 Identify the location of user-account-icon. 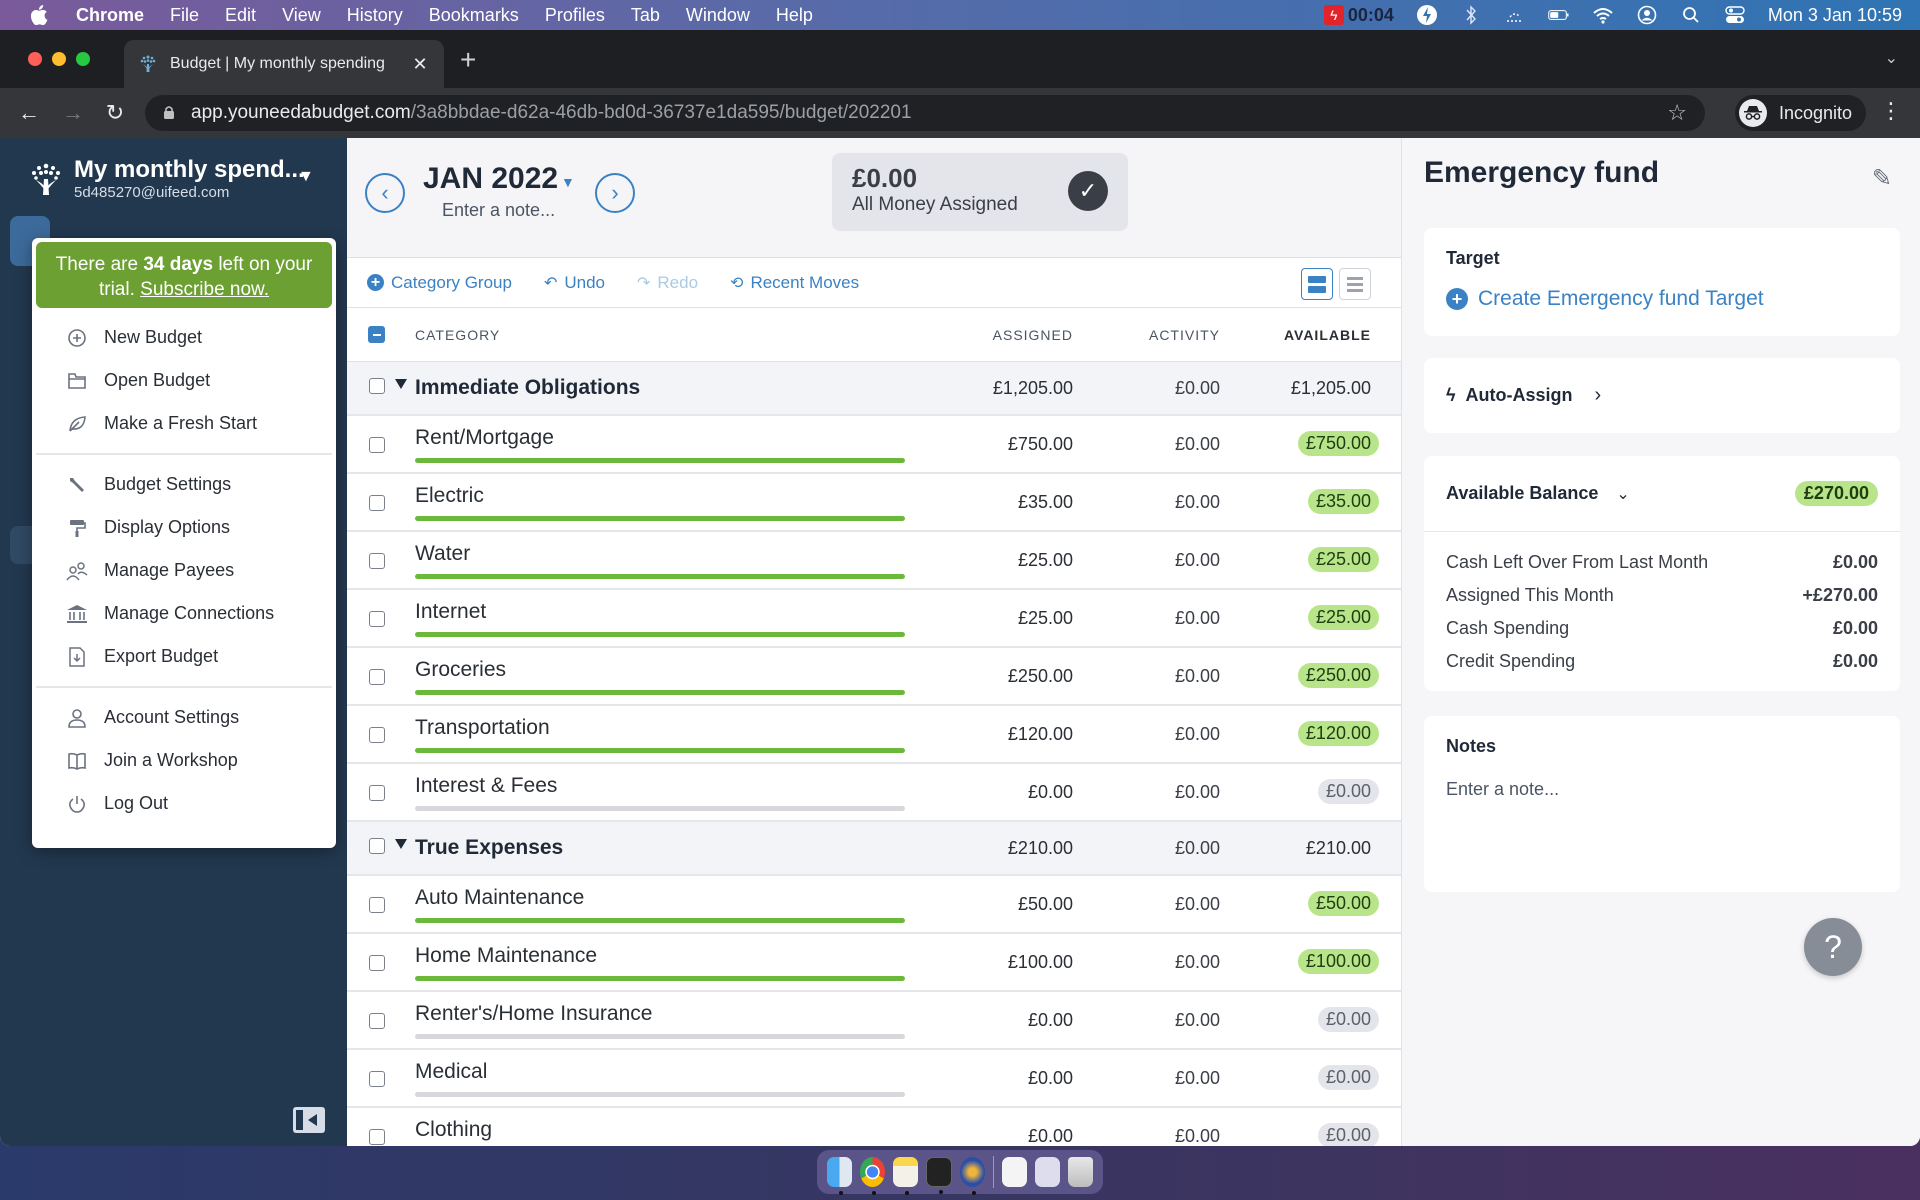
(1647, 15).